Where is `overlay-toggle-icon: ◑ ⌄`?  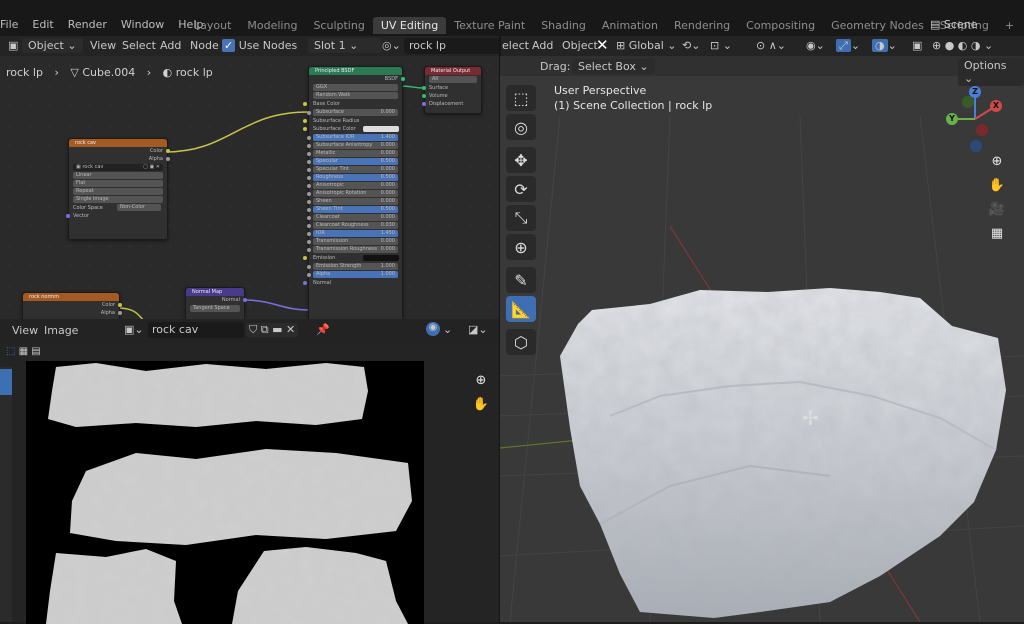
overlay-toggle-icon: ◑ ⌄ is located at coordinates (884, 45).